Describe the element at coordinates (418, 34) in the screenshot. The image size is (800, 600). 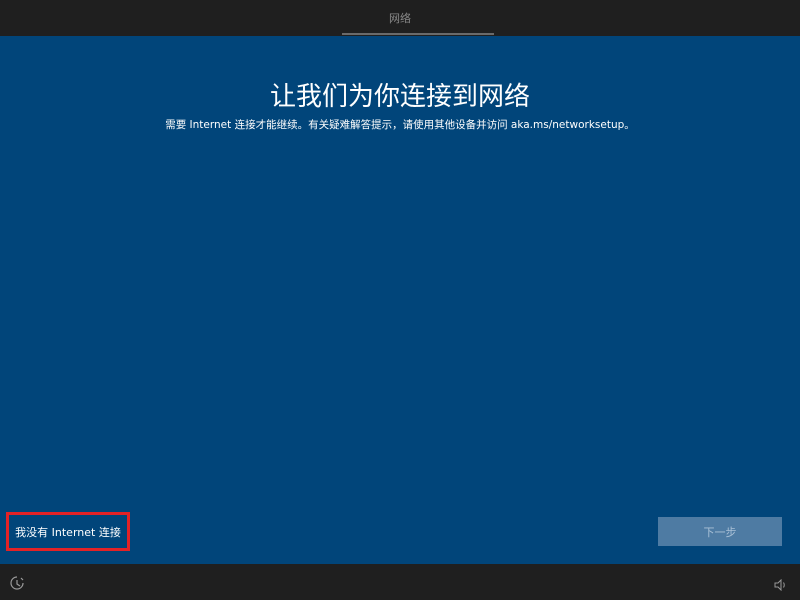
I see `section-indicator` at that location.